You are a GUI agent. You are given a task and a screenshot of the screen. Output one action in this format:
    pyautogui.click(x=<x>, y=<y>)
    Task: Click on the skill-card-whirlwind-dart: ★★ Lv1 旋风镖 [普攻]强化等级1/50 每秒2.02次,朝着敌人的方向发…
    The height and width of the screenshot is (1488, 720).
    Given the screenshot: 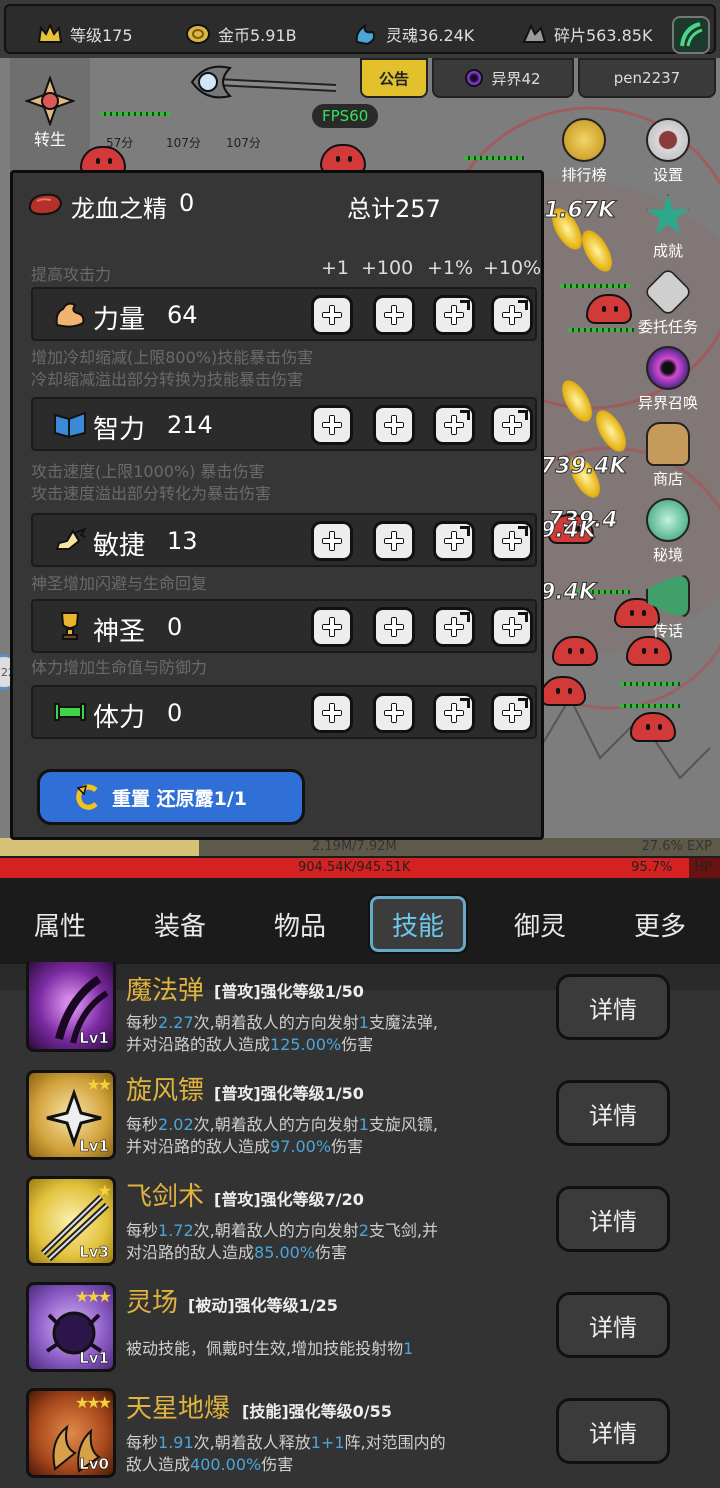 What is the action you would take?
    pyautogui.click(x=360, y=1119)
    